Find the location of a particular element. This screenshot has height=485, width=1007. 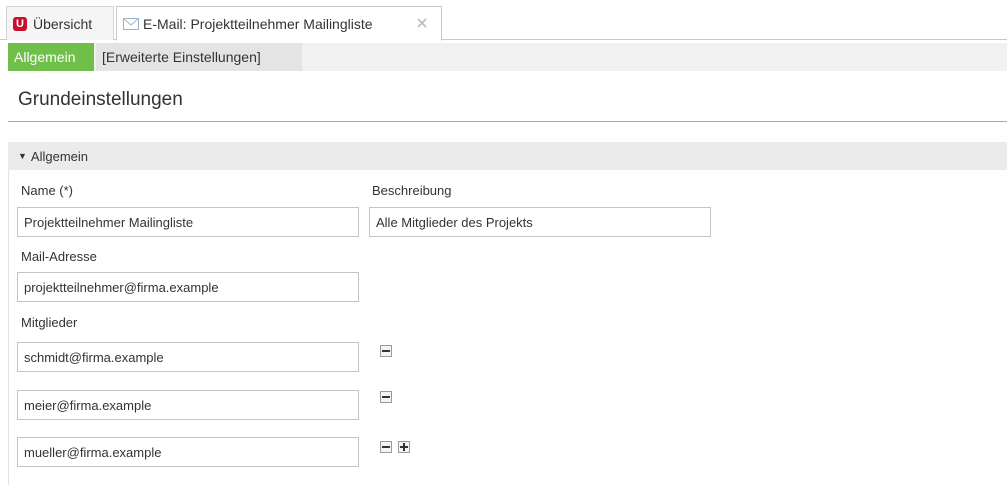

tab-overview: U Übersicht is located at coordinates (60, 23).